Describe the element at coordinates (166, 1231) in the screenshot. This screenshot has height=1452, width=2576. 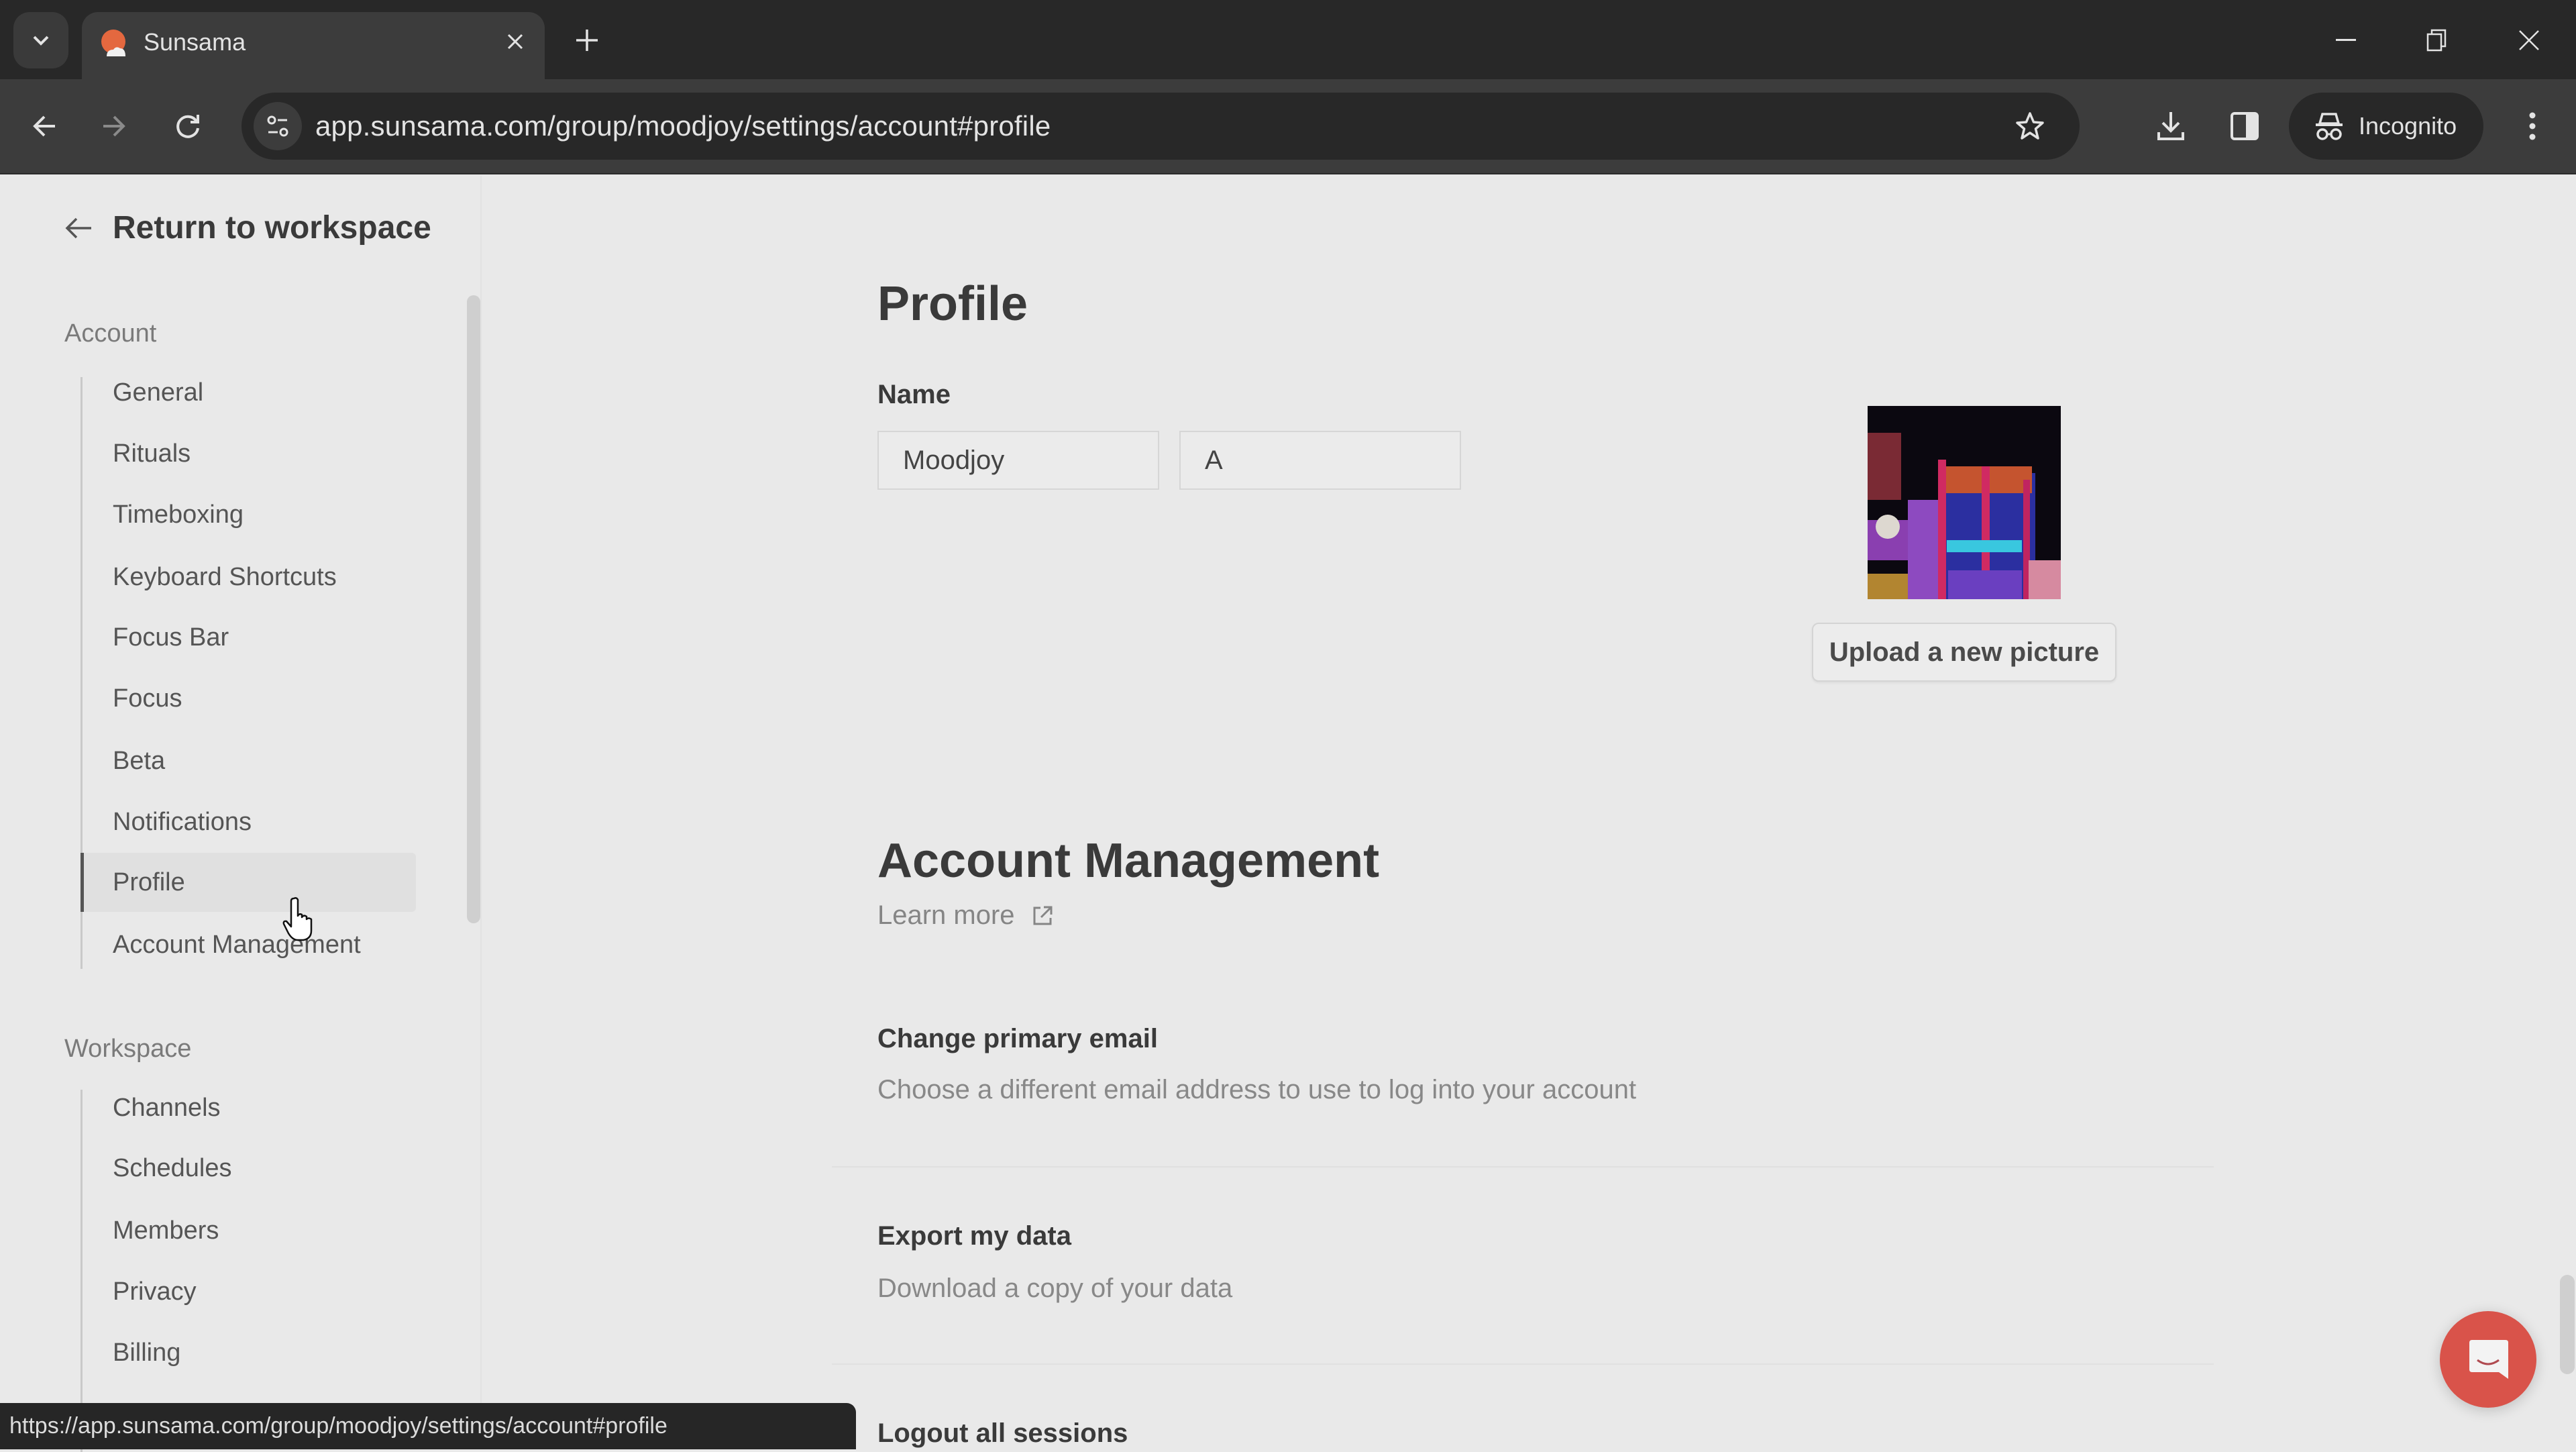
I see `sidebar-item-label: Members` at that location.